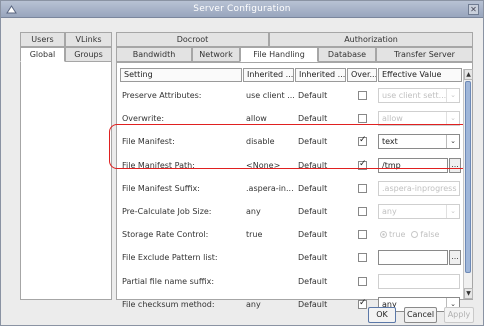 The width and height of the screenshot is (484, 326). Describe the element at coordinates (161, 188) in the screenshot. I see `setting-label: File Manifest Suffix:` at that location.